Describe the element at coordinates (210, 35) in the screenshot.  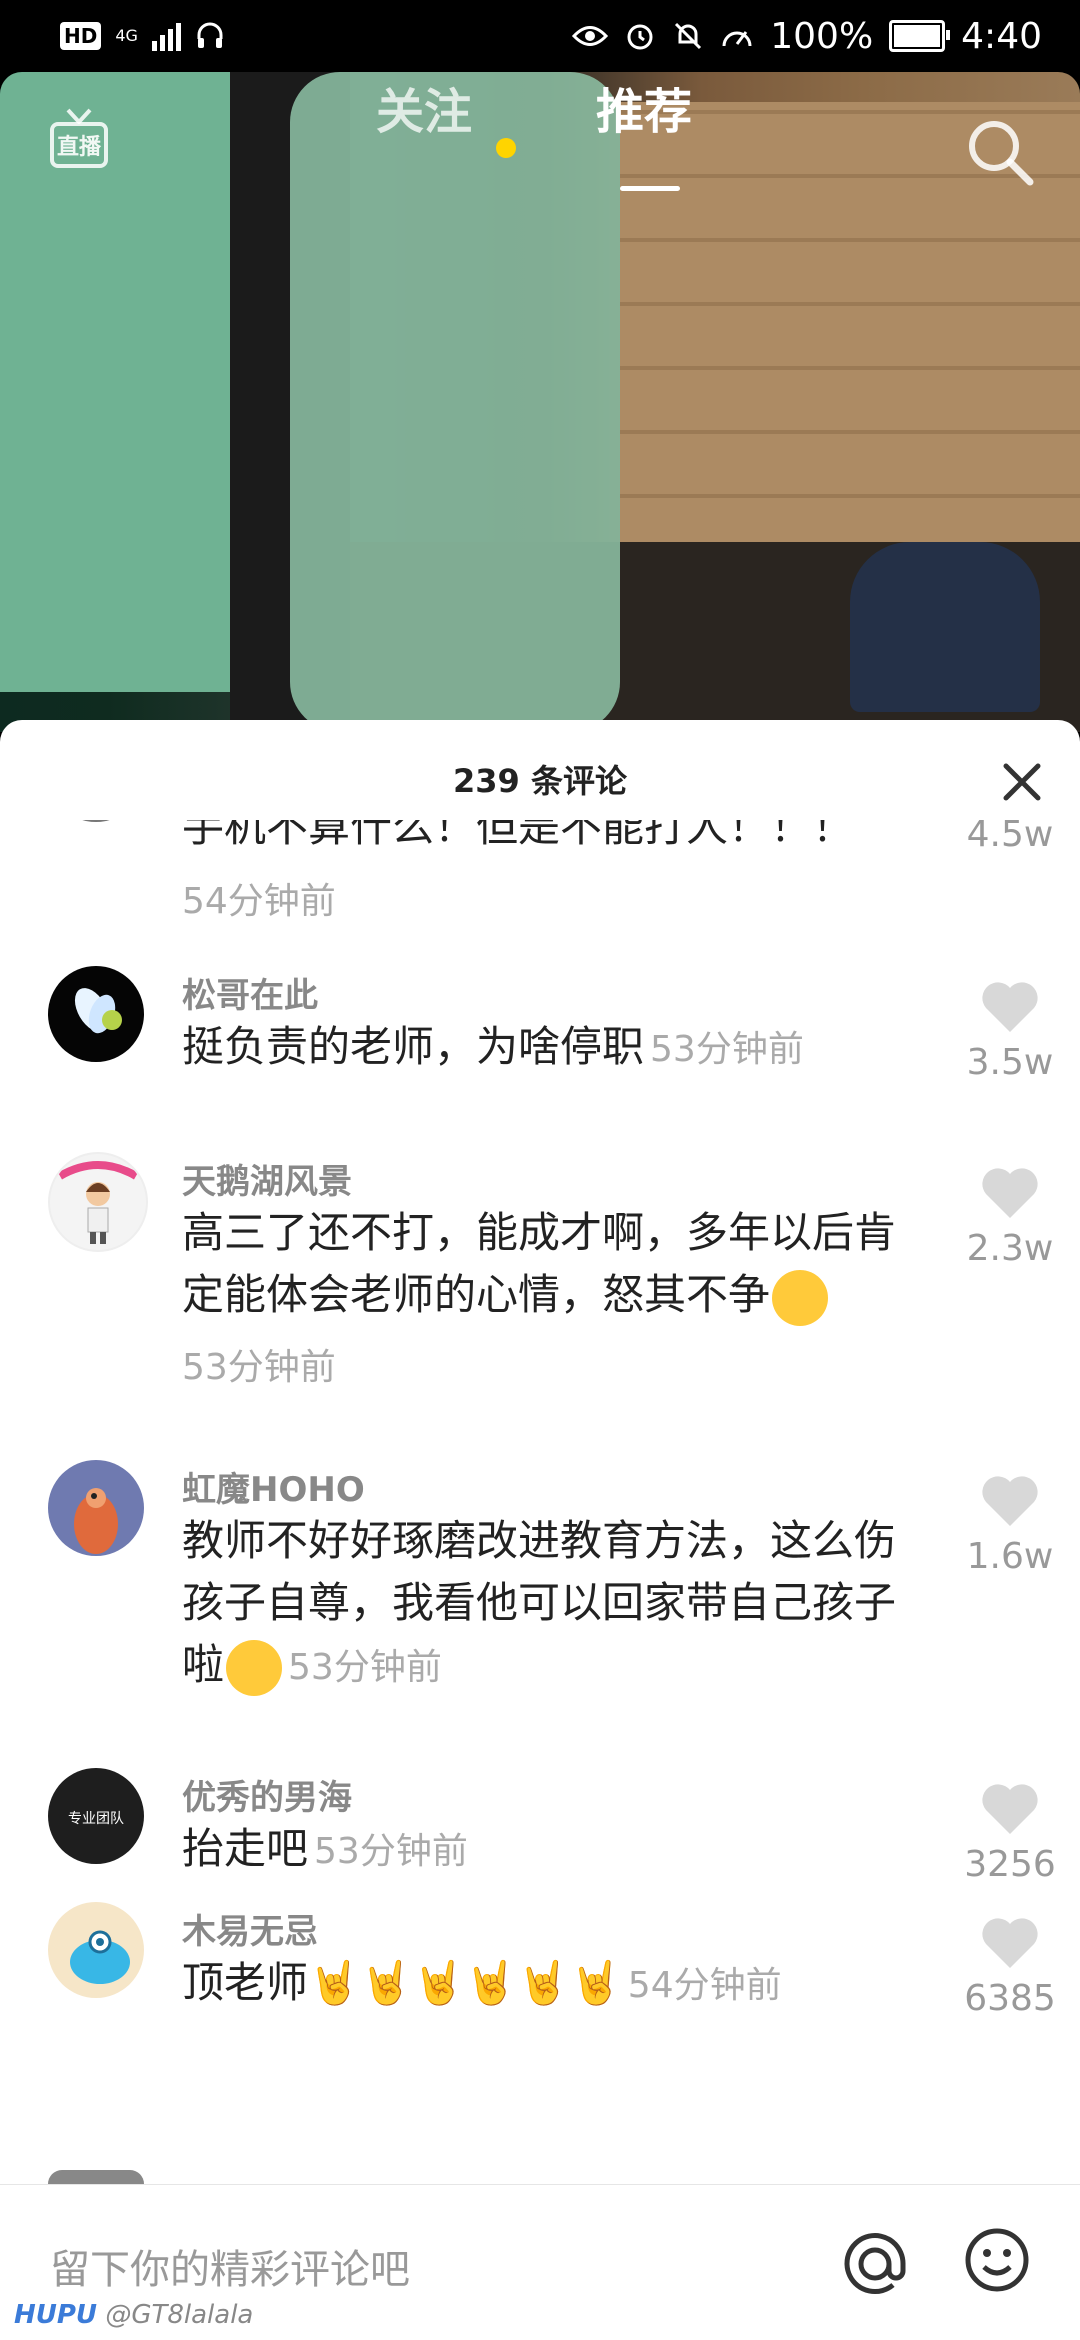
I see `headphones-icon` at that location.